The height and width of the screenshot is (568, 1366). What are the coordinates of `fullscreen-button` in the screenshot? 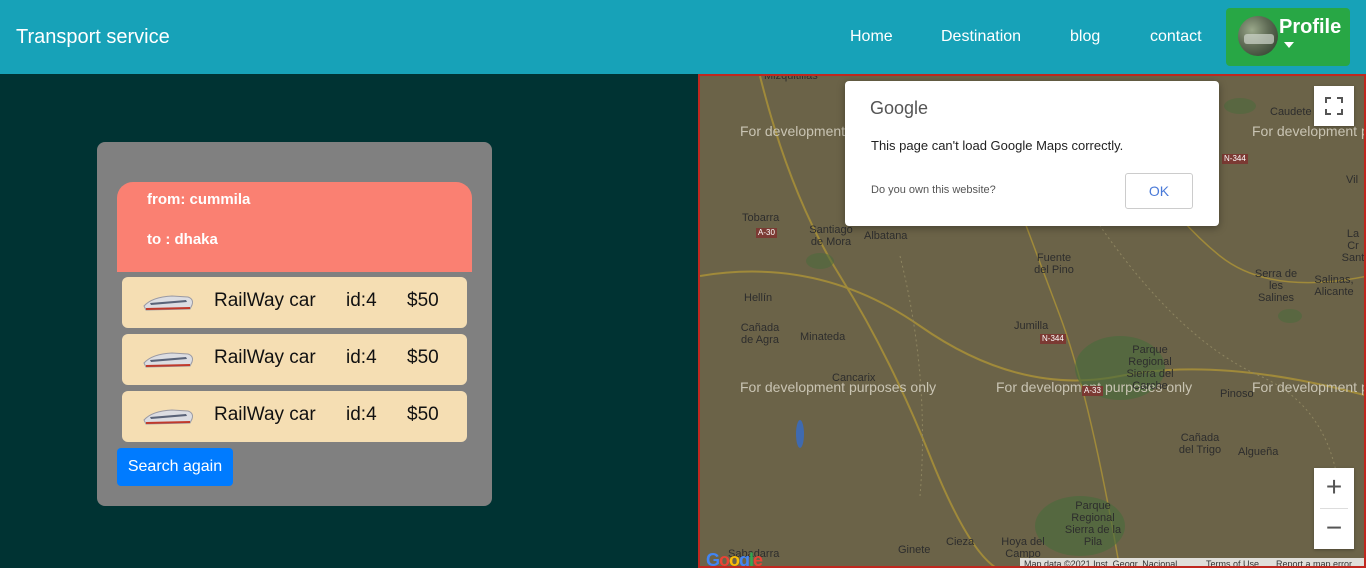 It's located at (1334, 106).